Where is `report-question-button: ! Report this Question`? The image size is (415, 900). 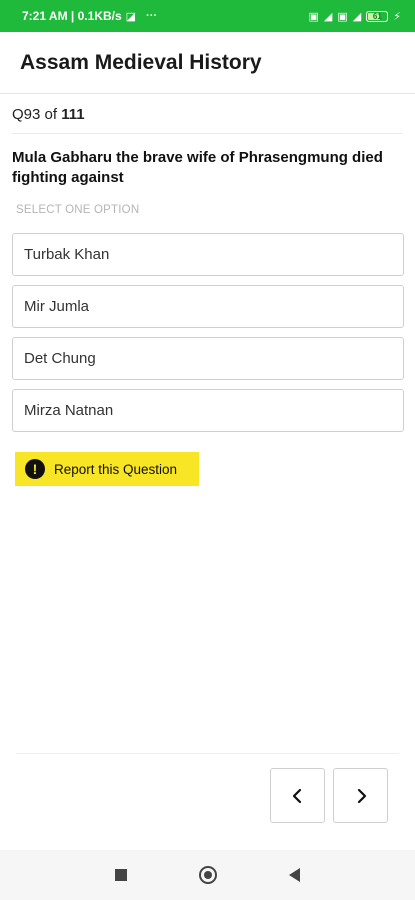 report-question-button: ! Report this Question is located at coordinates (107, 469).